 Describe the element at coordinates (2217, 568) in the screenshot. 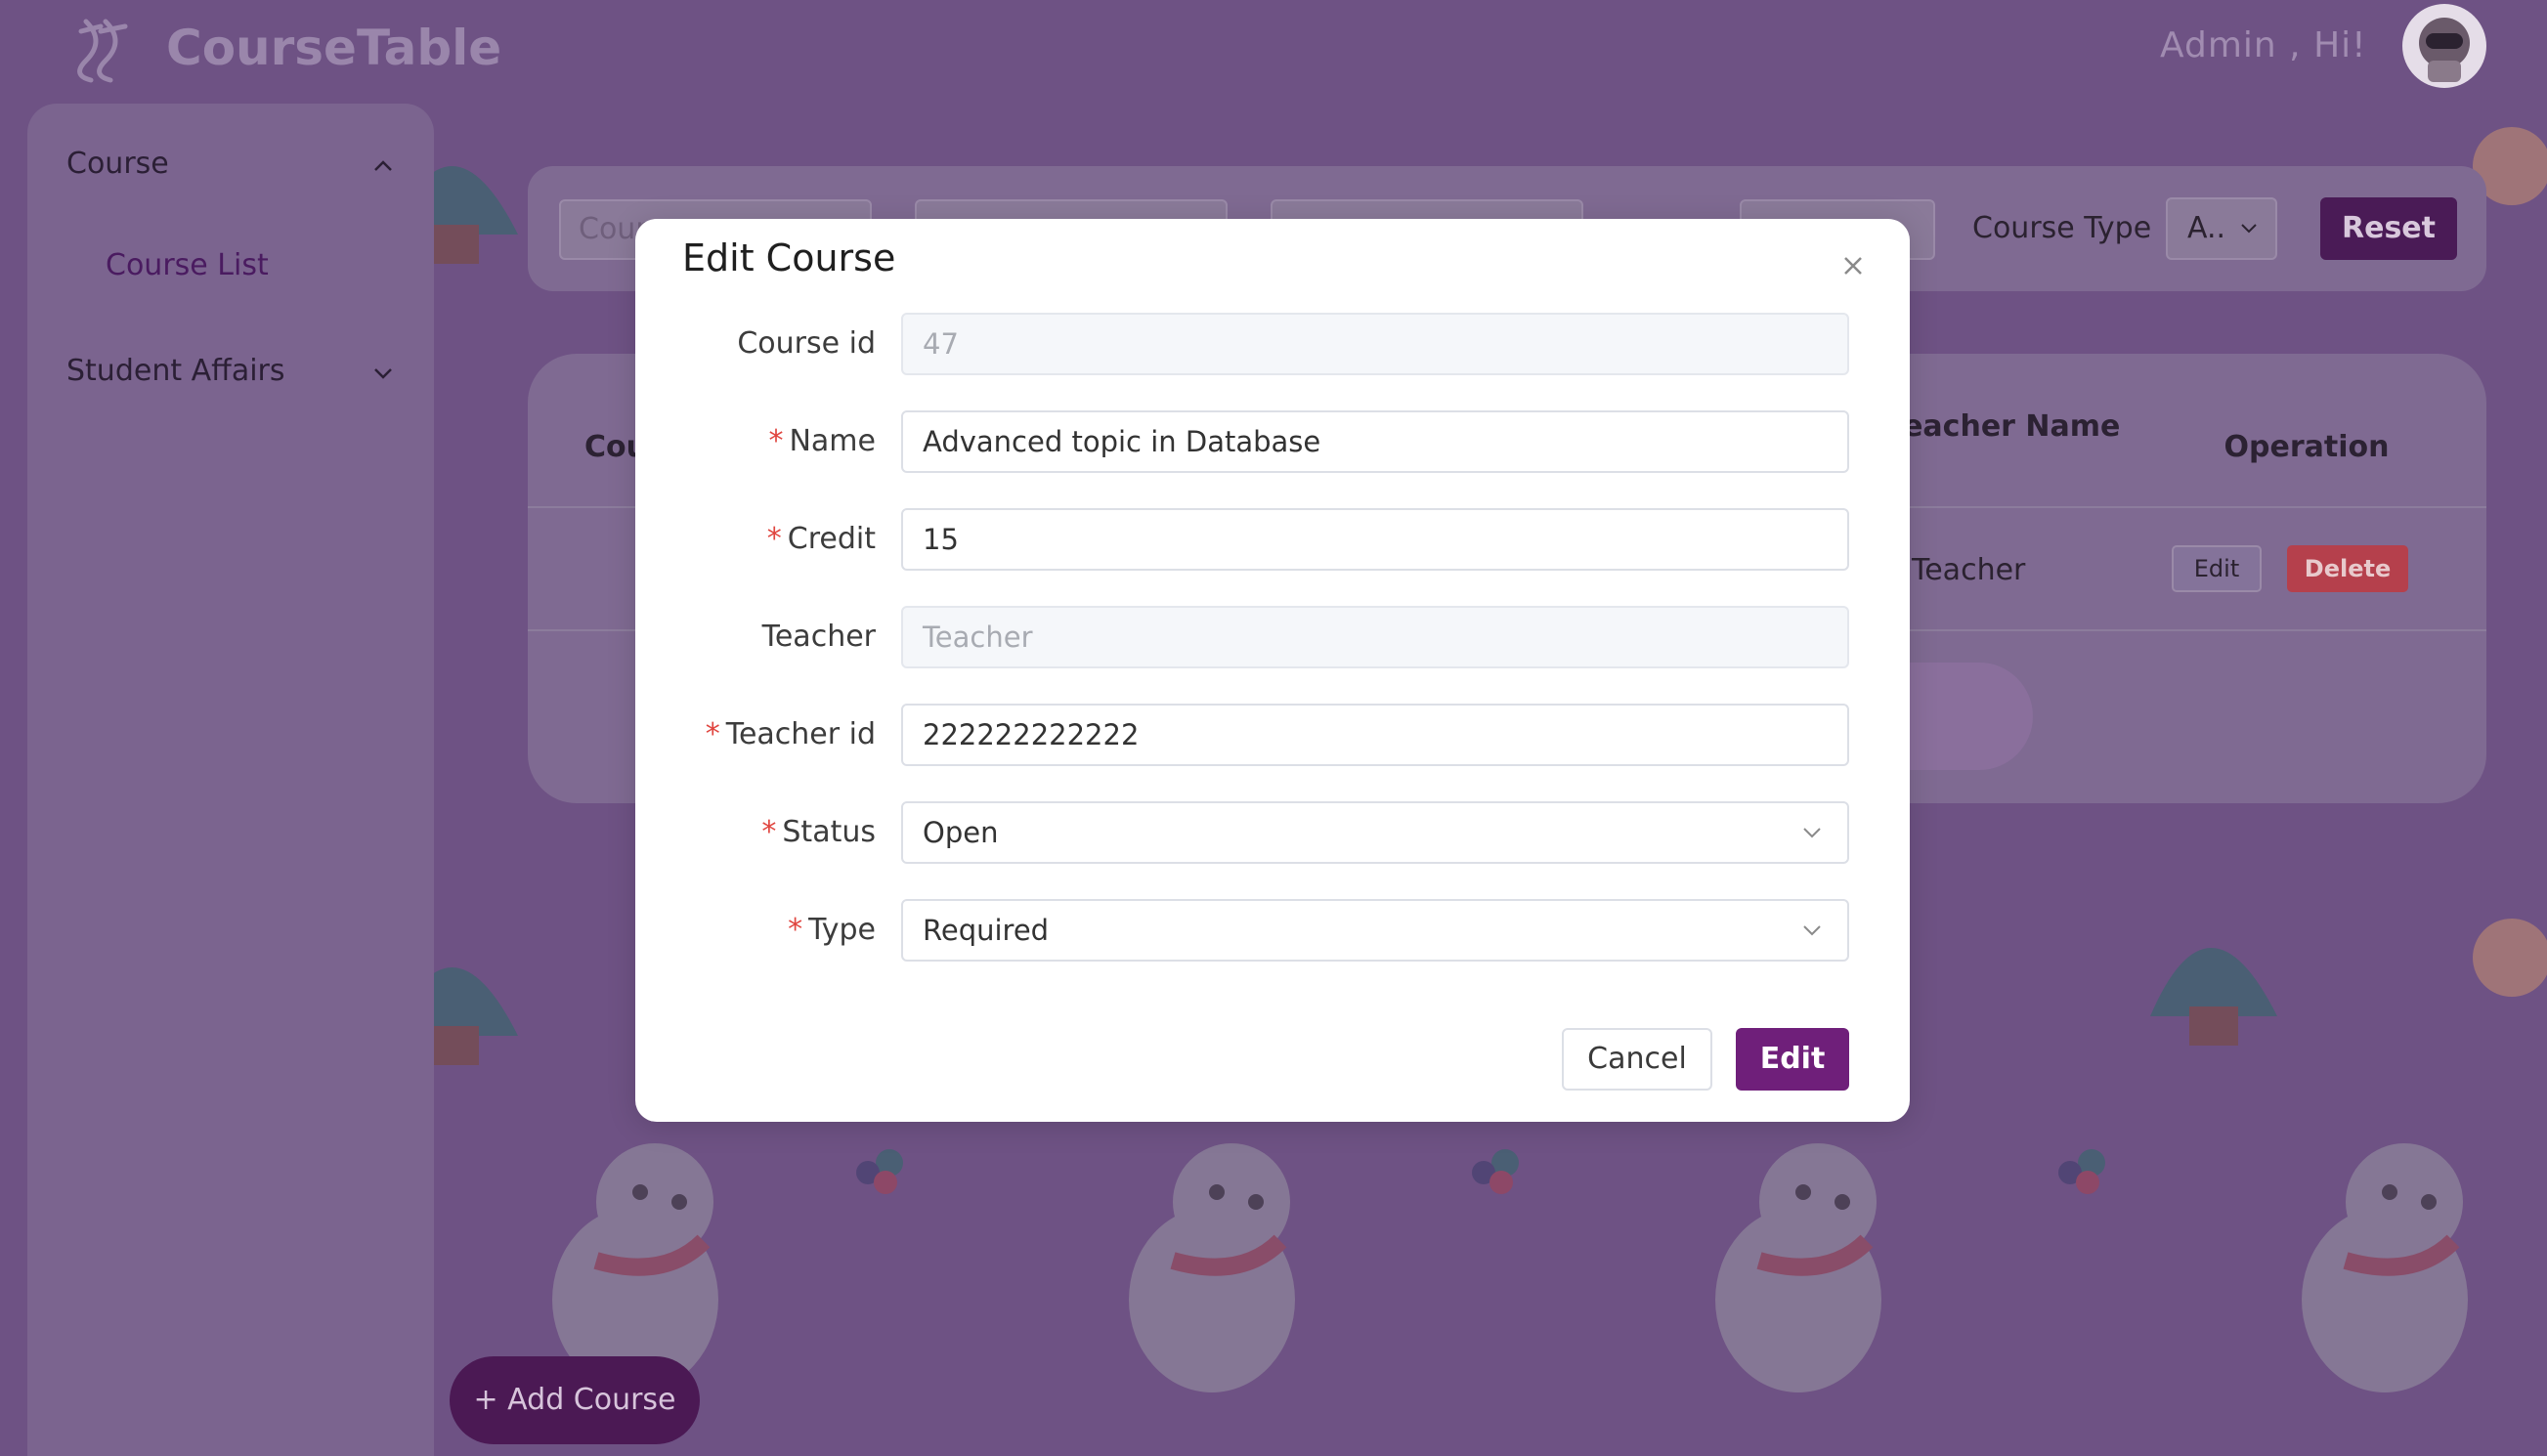

I see `row-edit-button: Edit` at that location.